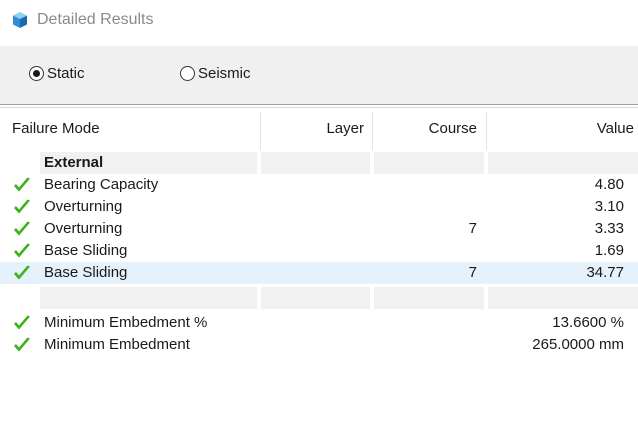  Describe the element at coordinates (224, 73) in the screenshot. I see `seismic-radio-label: Seismic` at that location.